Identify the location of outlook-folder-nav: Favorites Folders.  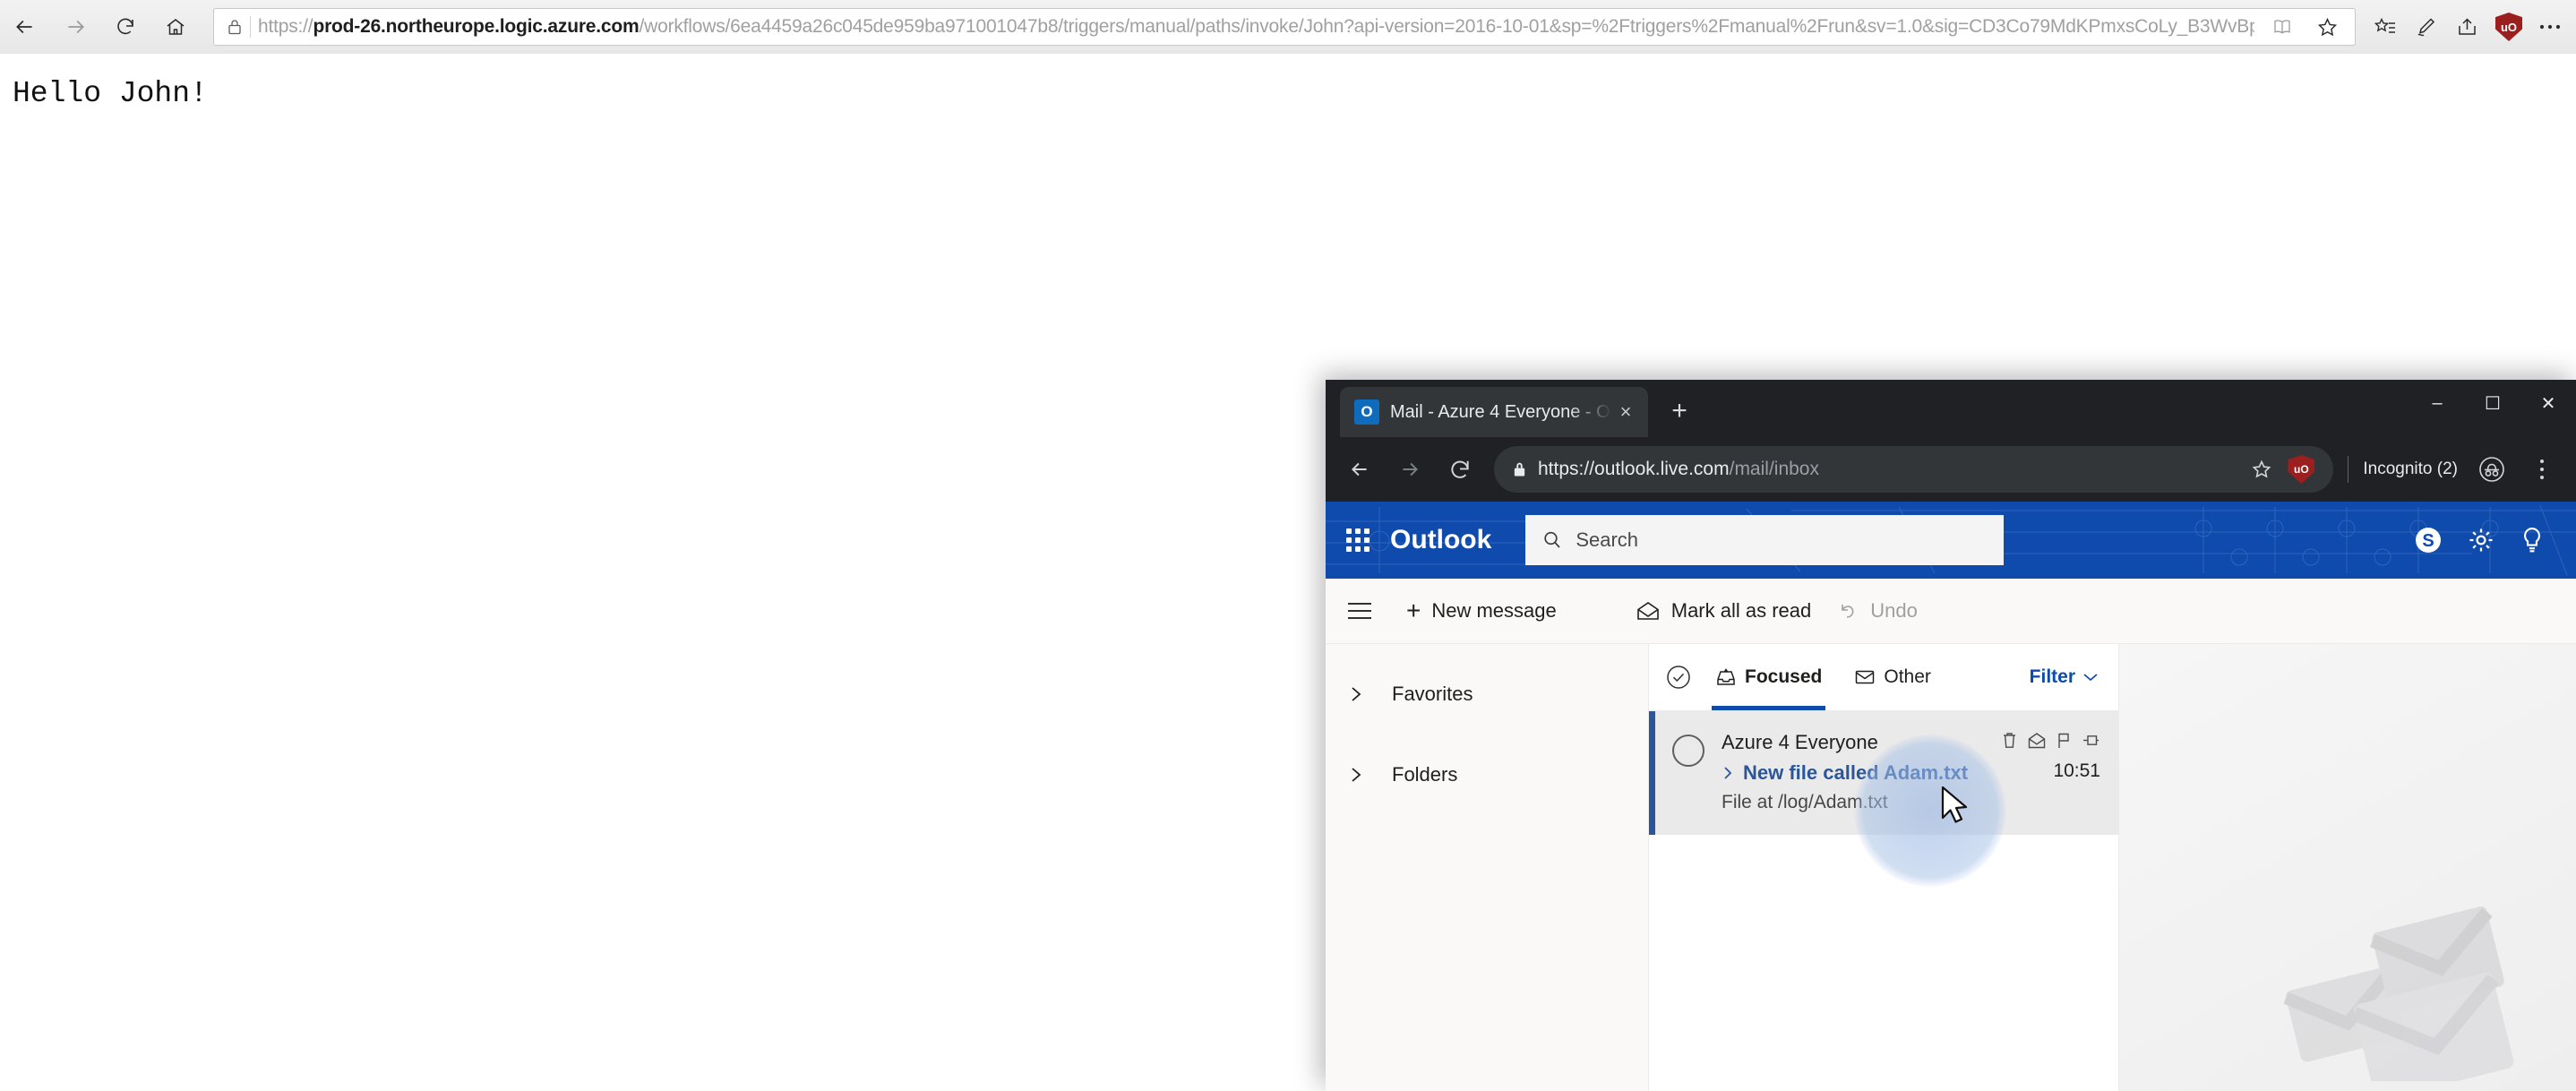
(1487, 867).